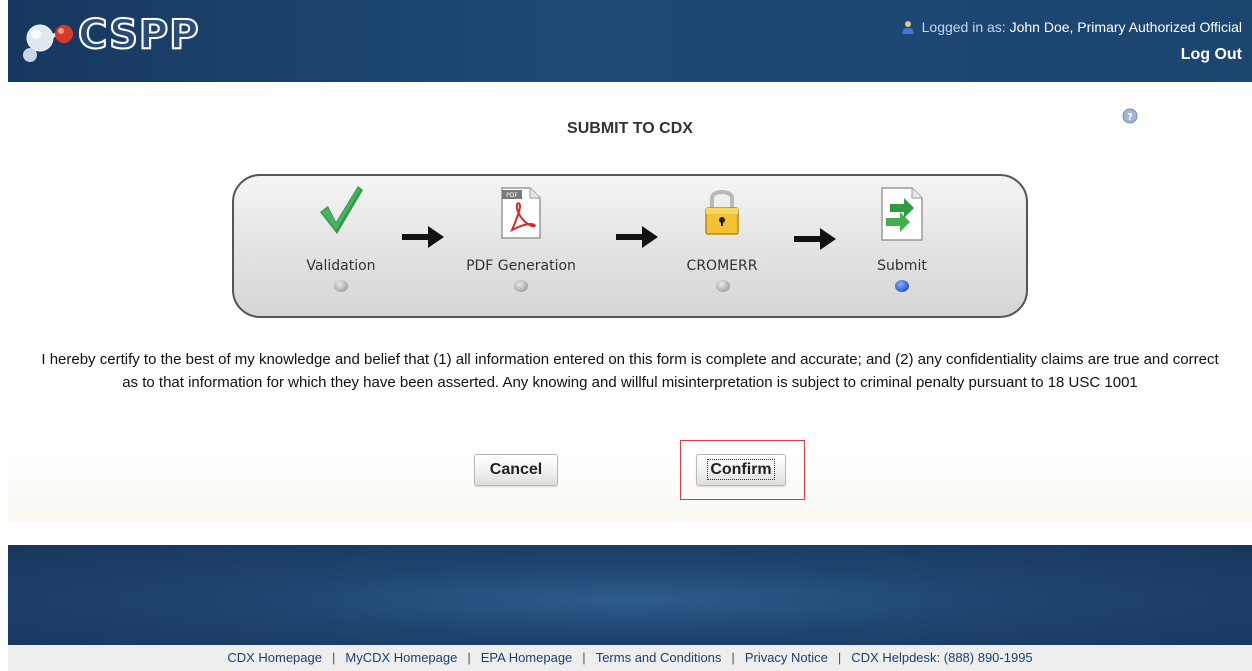 This screenshot has width=1252, height=671. I want to click on logged-in-prefix: Logged in as:, so click(963, 27).